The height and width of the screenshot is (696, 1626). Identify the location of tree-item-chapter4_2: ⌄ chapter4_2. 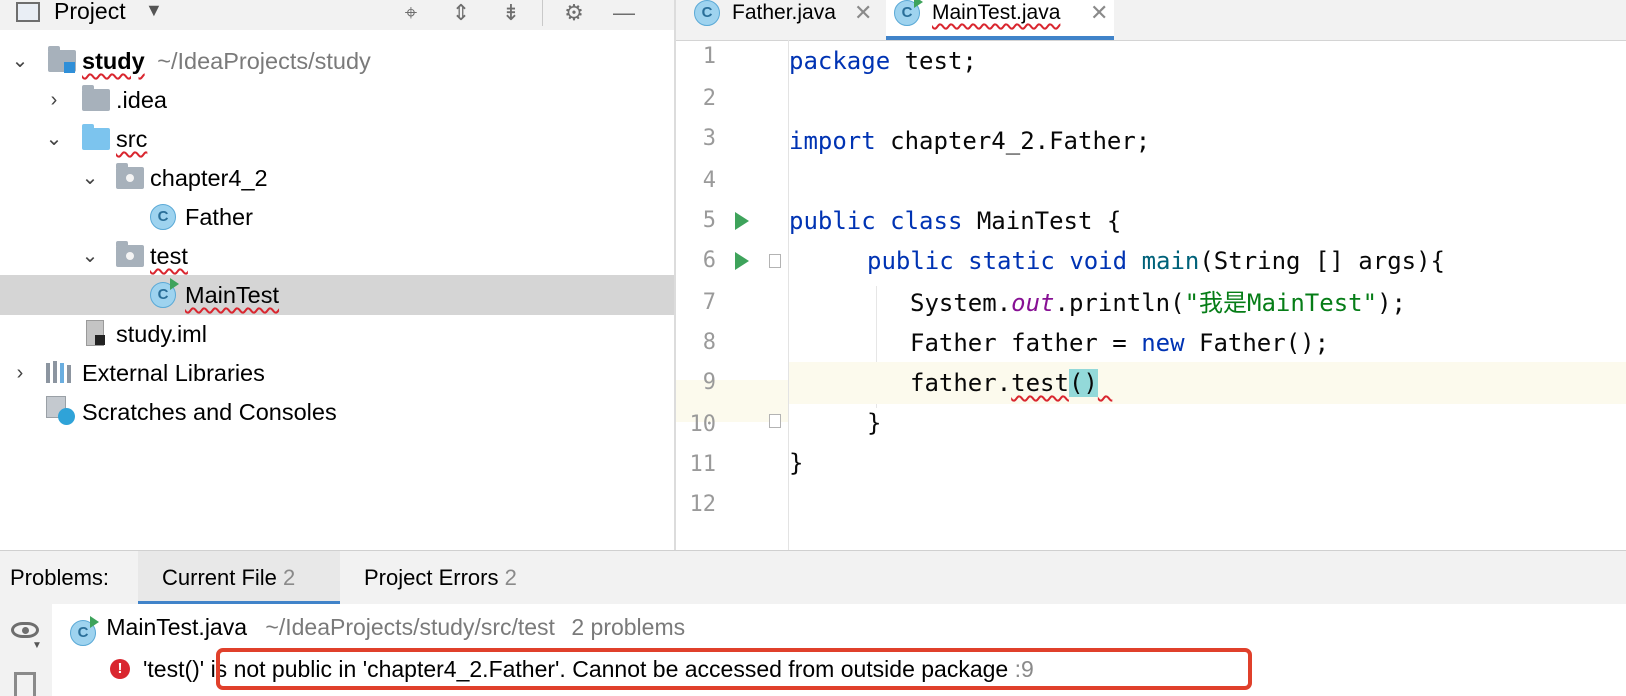
(337, 178).